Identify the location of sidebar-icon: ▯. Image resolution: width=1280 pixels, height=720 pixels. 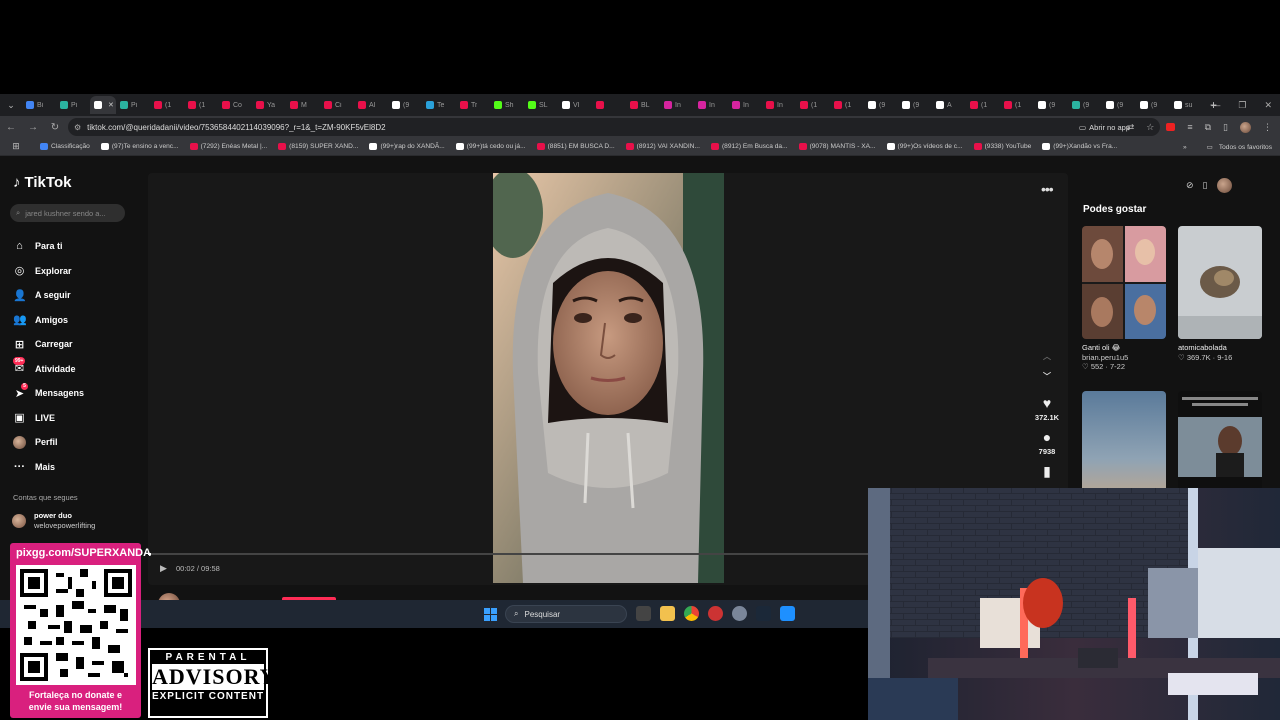
(1225, 127).